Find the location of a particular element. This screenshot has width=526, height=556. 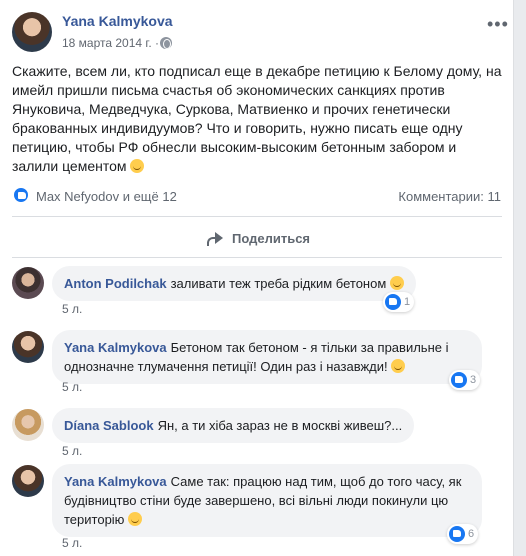

author-avatar is located at coordinates (32, 32).